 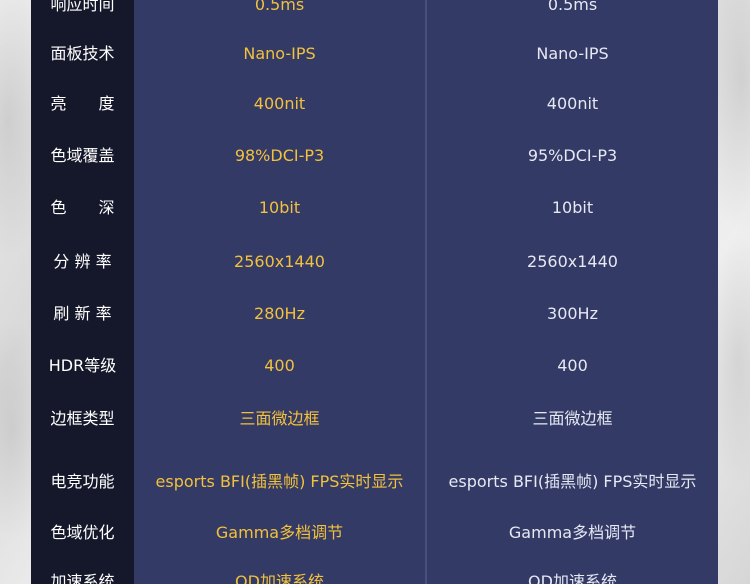 What do you see at coordinates (572, 207) in the screenshot?
I see `product-b-value: 10bit` at bounding box center [572, 207].